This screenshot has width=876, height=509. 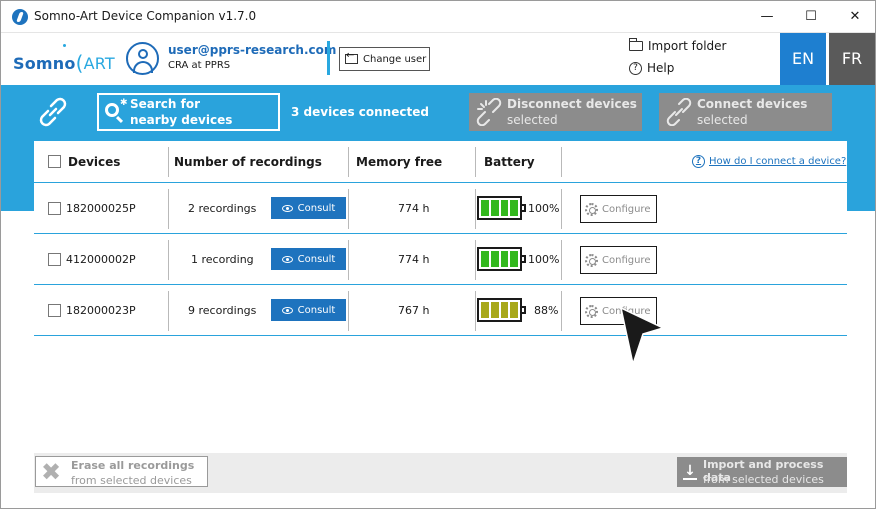 I want to click on title-bar: Somno-Art Device Companion v1.7.0 — ☐ ✕, so click(x=438, y=17).